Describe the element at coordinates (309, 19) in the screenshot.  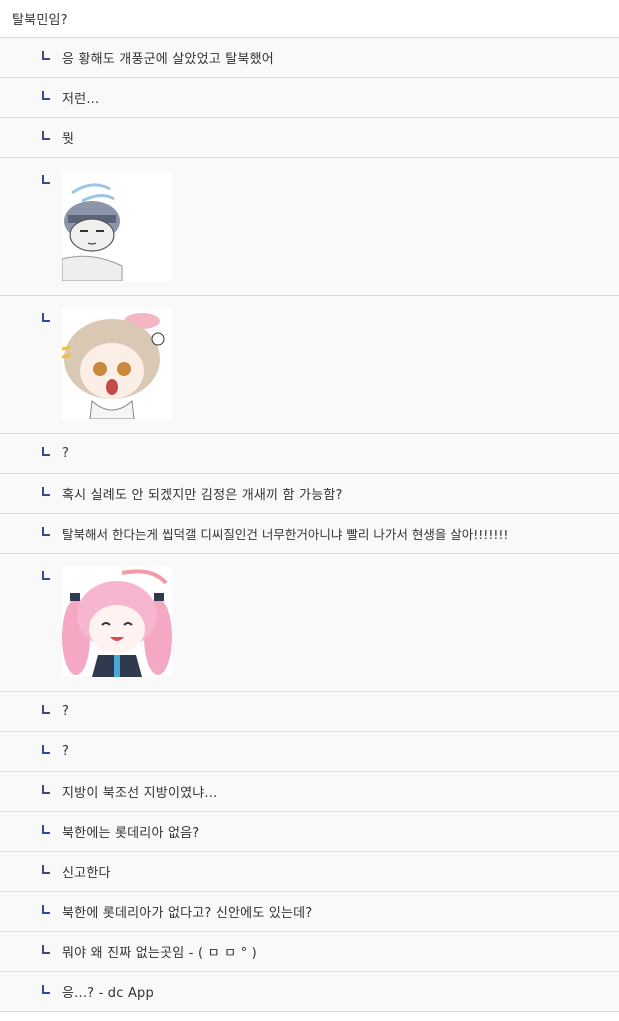
I see `post-comment: 탈북민임?` at that location.